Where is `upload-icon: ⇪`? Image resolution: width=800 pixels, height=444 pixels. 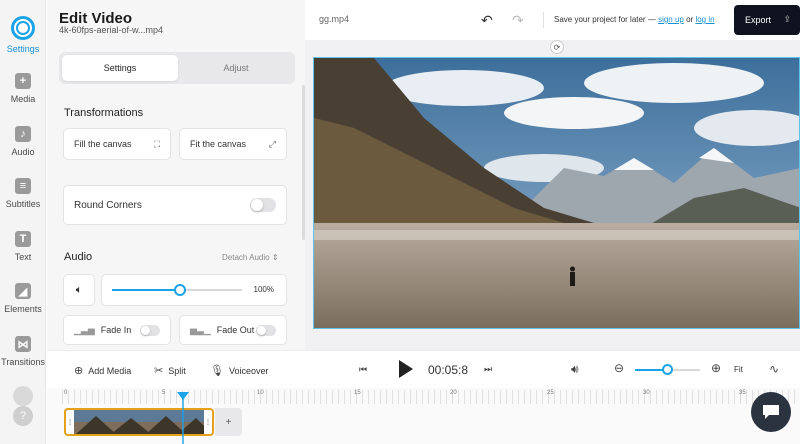 upload-icon: ⇪ is located at coordinates (787, 19).